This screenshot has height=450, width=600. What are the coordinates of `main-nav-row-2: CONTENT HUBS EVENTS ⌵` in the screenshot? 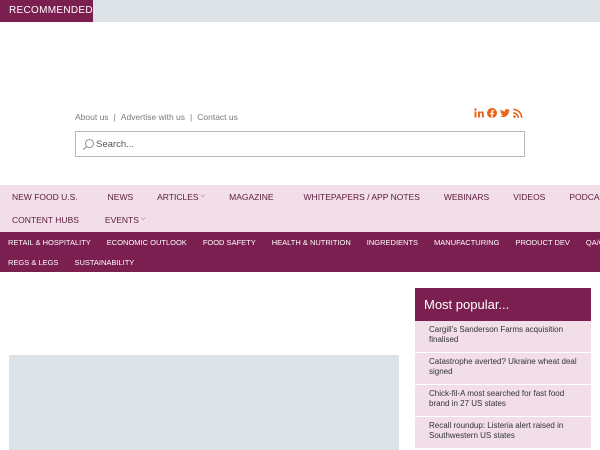 It's located at (78, 219).